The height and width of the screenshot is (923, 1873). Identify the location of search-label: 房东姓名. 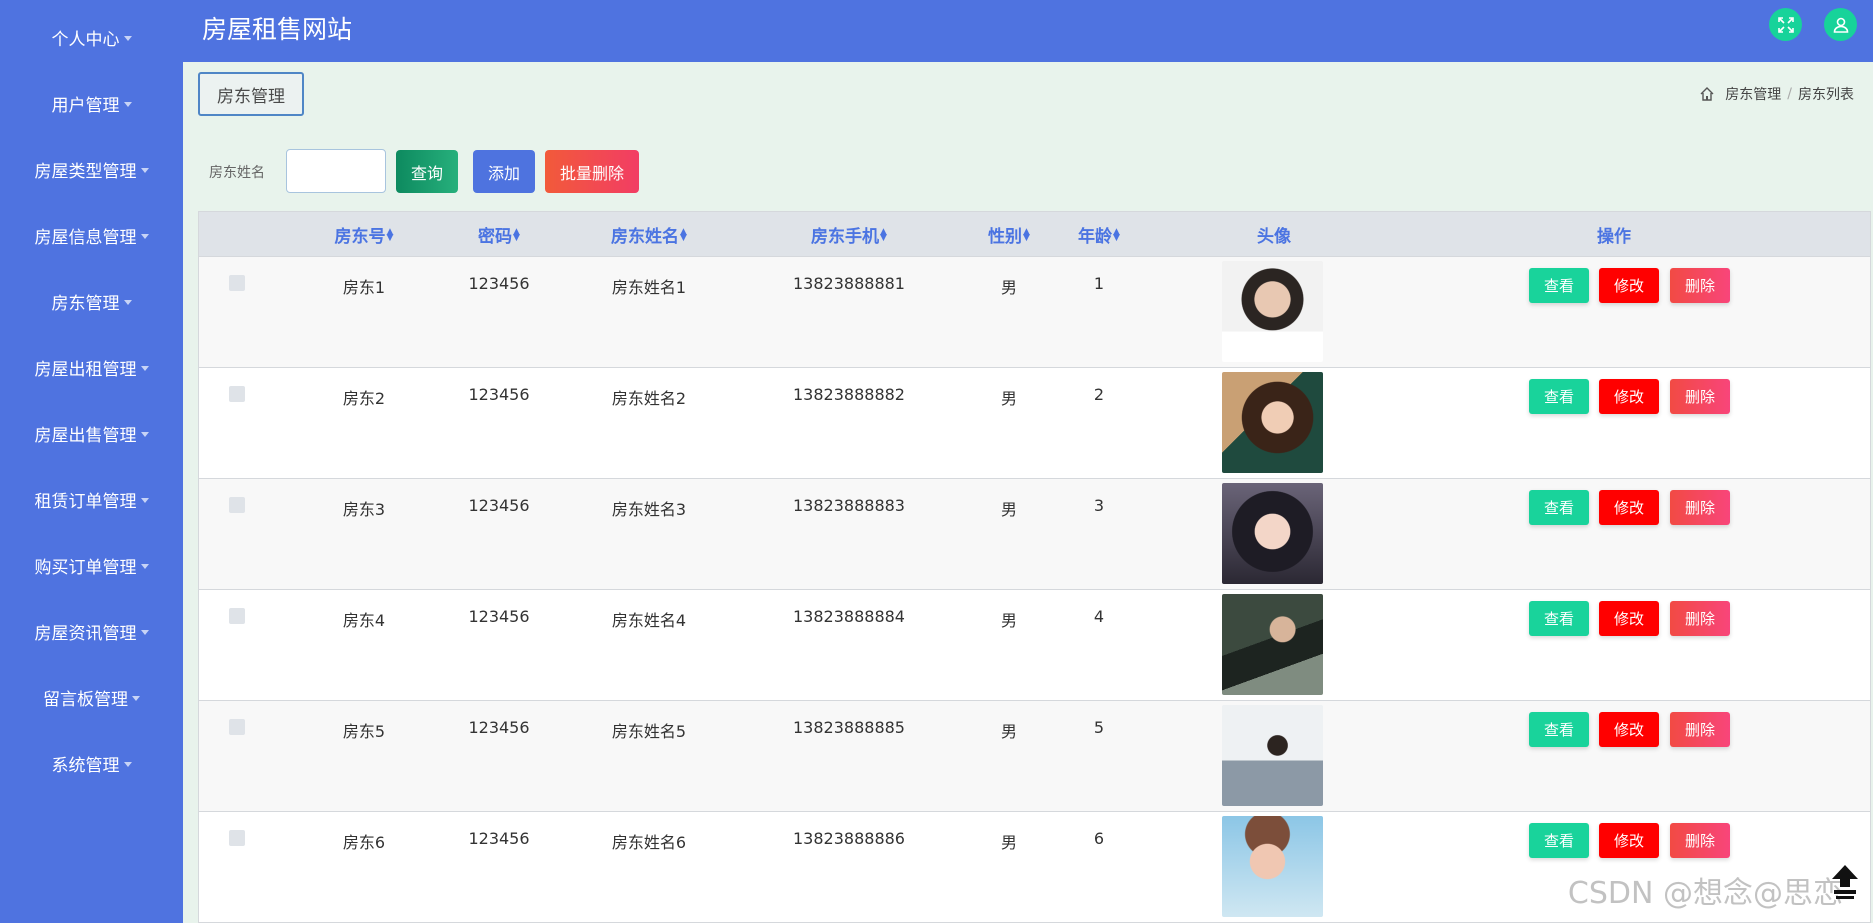
(237, 173).